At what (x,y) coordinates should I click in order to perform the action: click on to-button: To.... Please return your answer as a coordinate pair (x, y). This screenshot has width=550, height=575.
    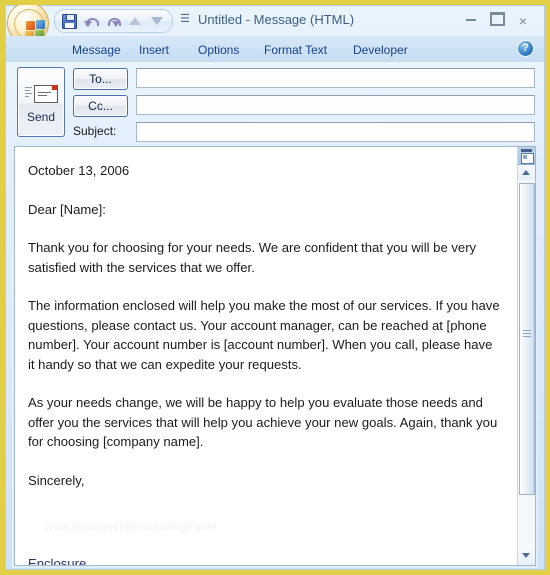
    Looking at the image, I should click on (100, 79).